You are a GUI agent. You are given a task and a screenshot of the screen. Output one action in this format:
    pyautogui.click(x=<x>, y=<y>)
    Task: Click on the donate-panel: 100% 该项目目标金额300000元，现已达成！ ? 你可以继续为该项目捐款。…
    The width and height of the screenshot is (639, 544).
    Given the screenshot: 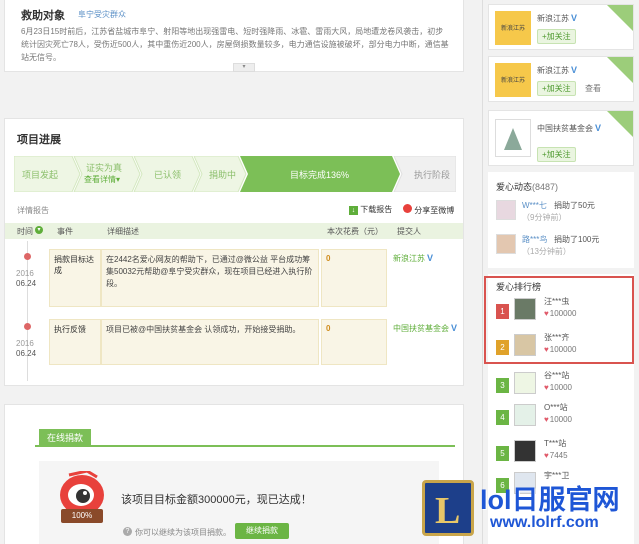 What is the action you would take?
    pyautogui.click(x=239, y=502)
    